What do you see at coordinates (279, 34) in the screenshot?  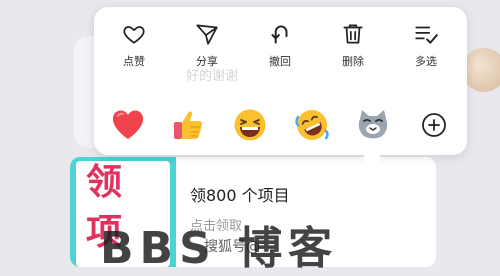 I see `undo-icon` at bounding box center [279, 34].